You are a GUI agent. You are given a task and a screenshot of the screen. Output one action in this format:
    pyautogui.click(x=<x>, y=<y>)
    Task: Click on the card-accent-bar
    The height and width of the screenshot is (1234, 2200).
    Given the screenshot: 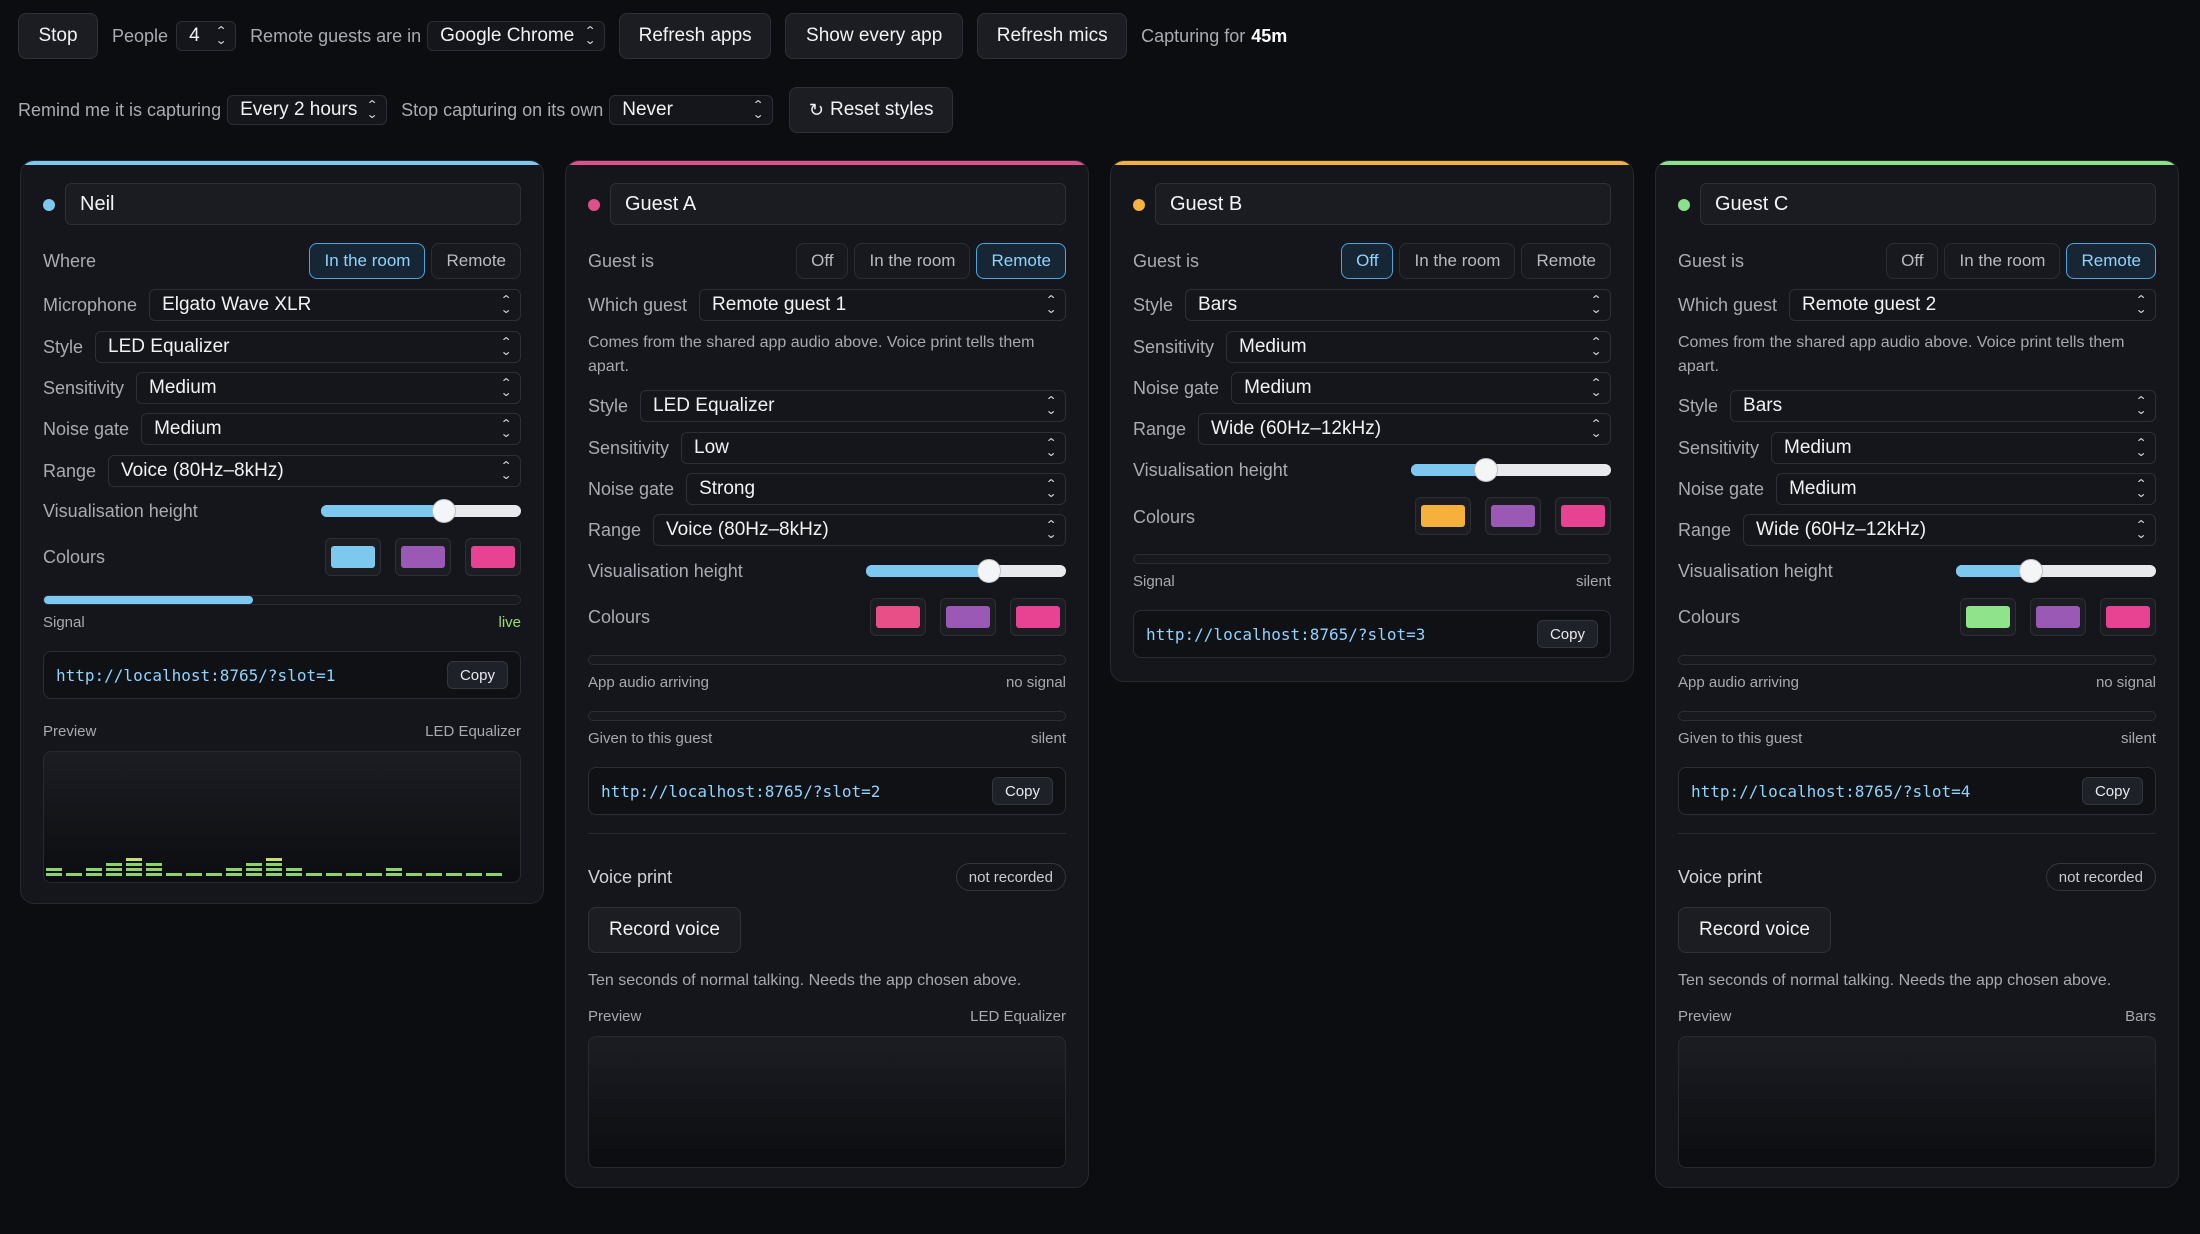 What is the action you would take?
    pyautogui.click(x=827, y=163)
    